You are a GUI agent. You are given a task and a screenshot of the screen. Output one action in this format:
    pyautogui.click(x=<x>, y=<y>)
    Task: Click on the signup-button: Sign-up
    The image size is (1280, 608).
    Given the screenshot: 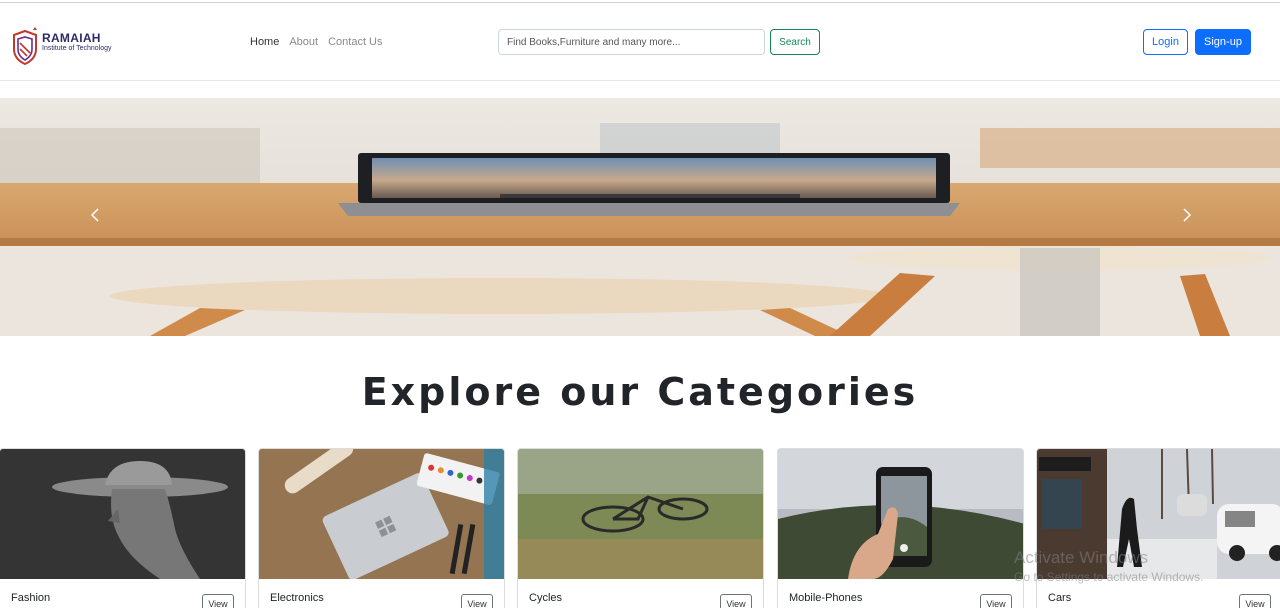 What is the action you would take?
    pyautogui.click(x=1223, y=42)
    